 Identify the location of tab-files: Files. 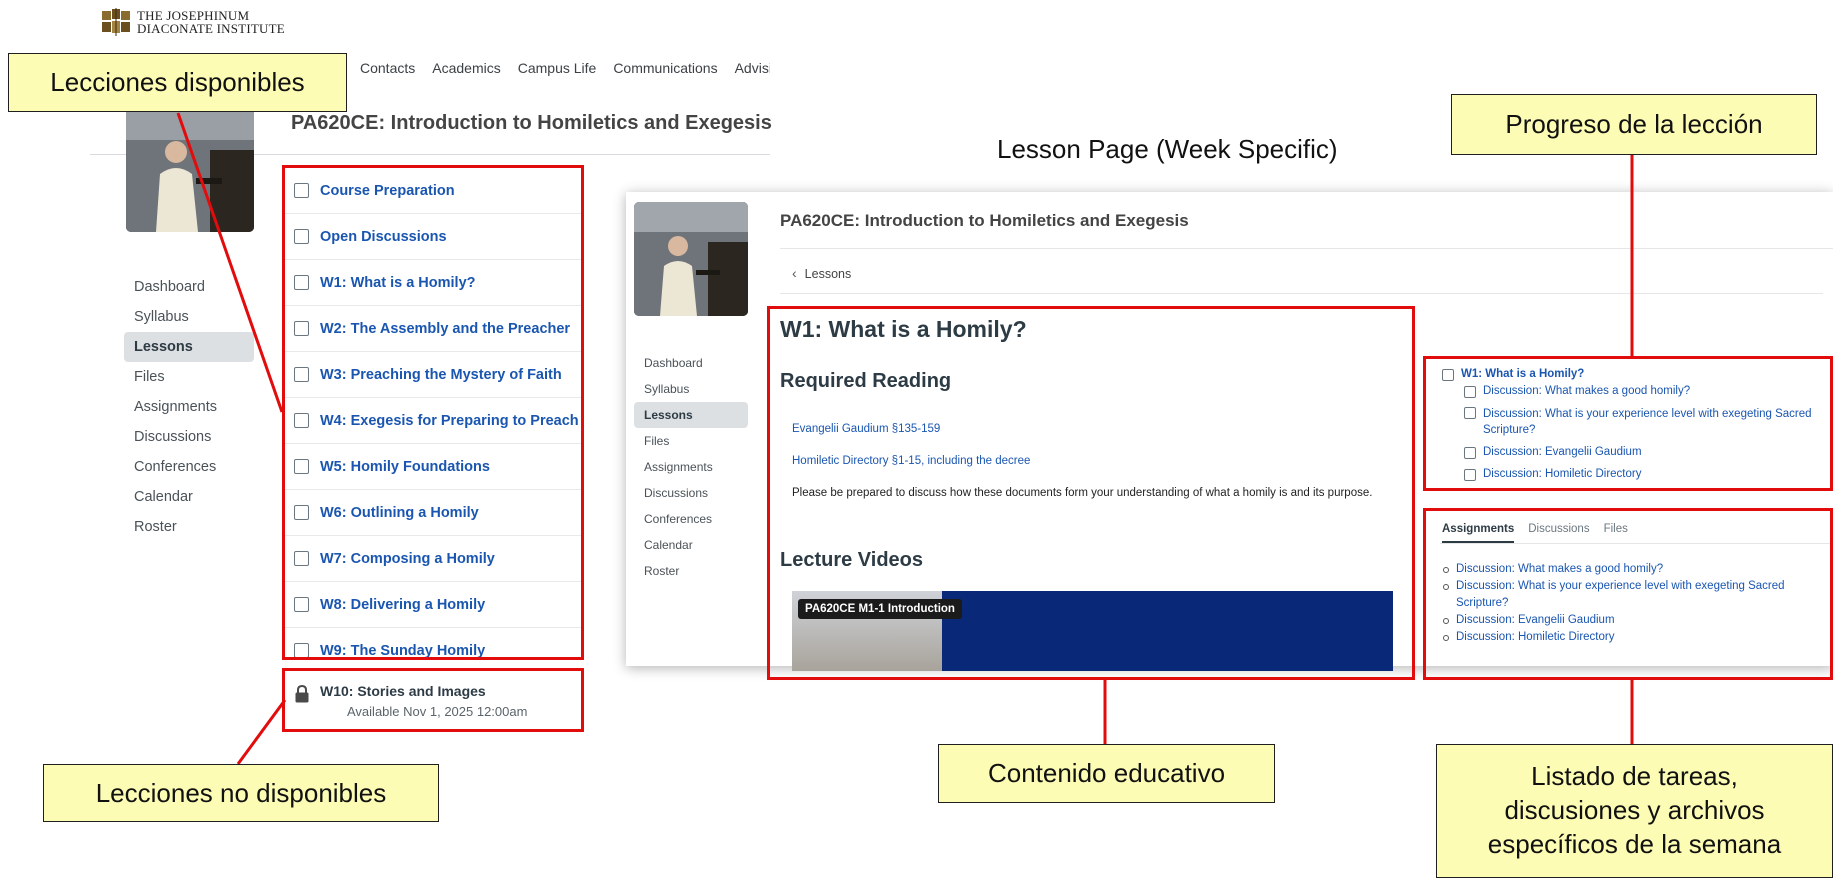
(1616, 533).